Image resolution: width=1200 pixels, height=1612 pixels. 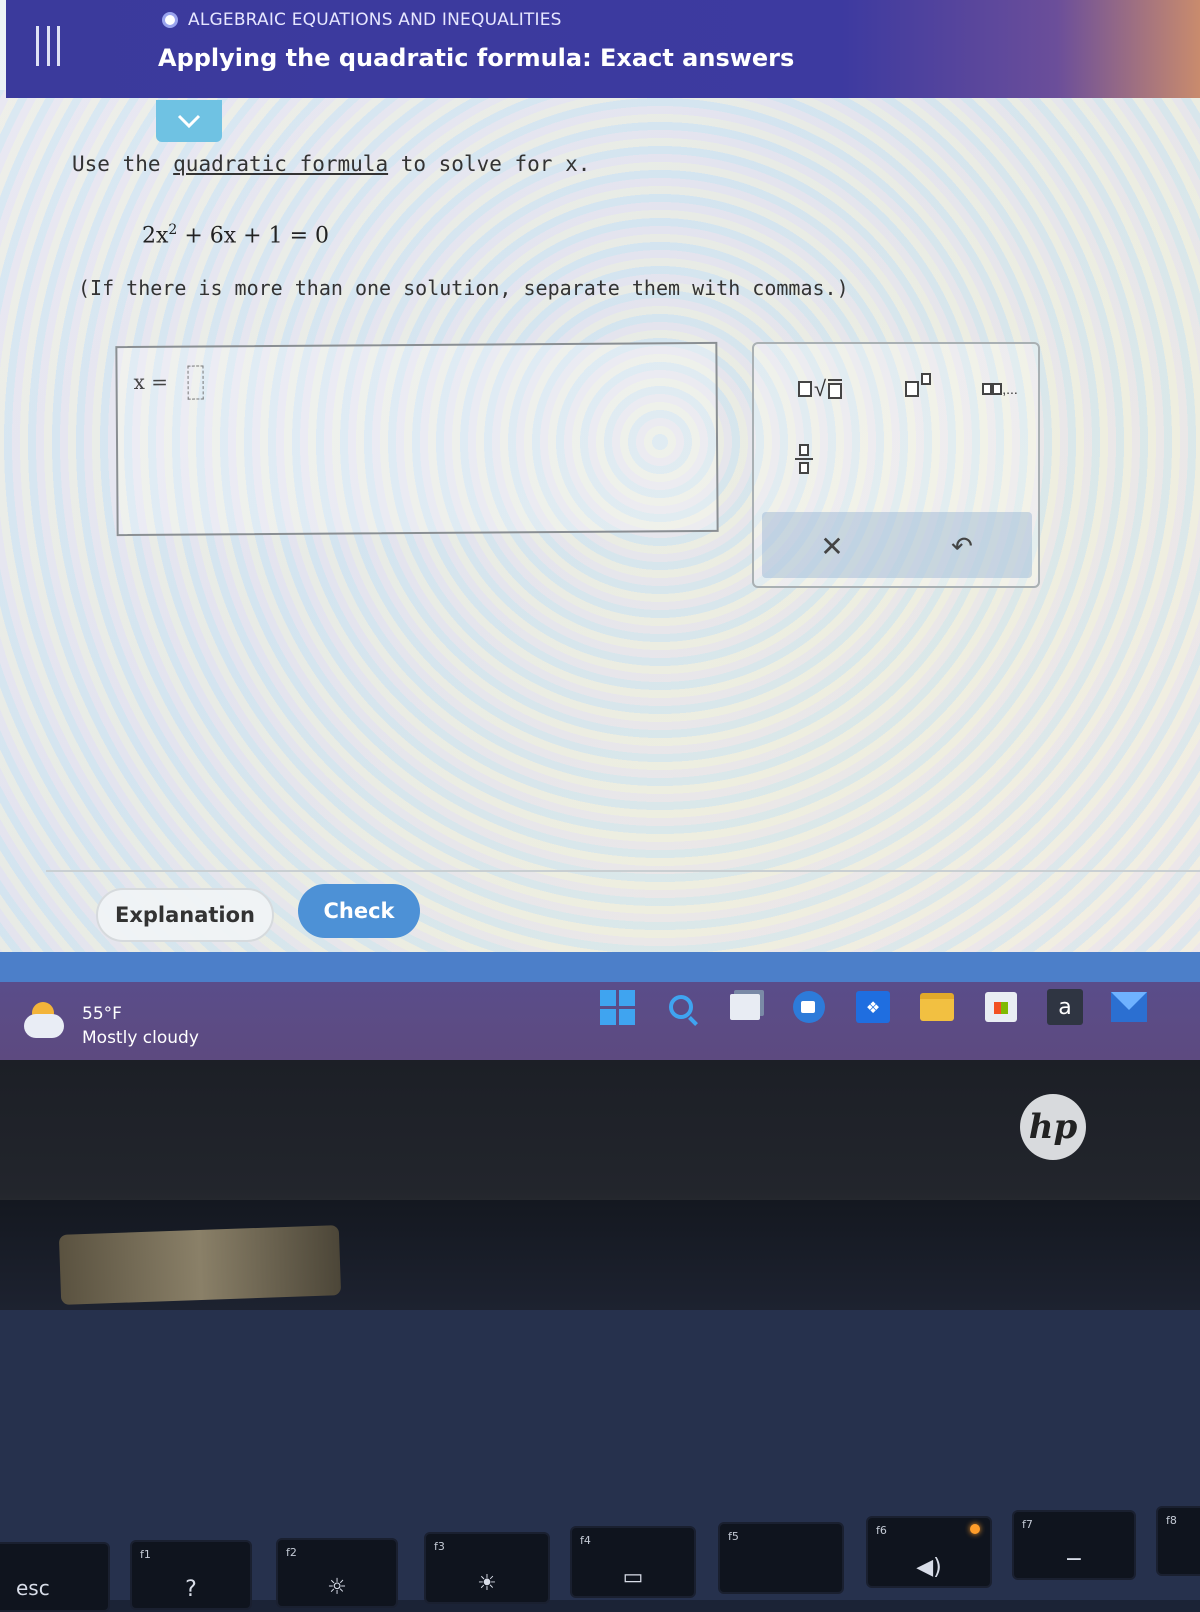 I want to click on collapse-toggle-button, so click(x=189, y=121).